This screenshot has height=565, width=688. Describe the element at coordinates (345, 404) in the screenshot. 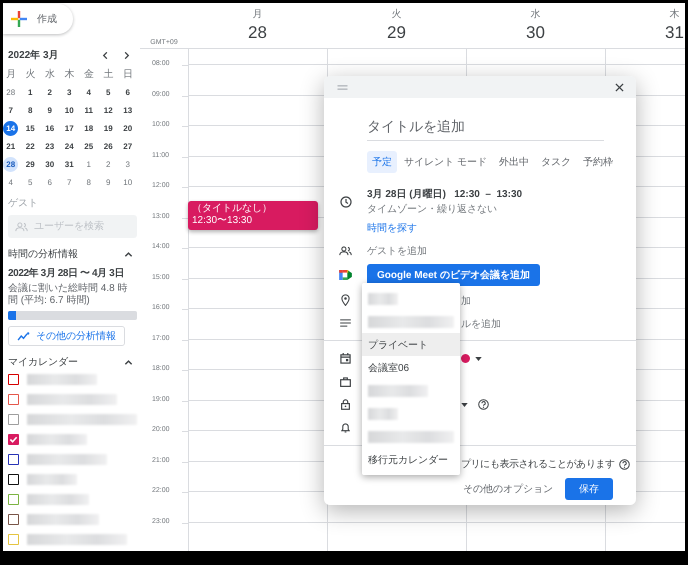

I see `lock-icon` at that location.